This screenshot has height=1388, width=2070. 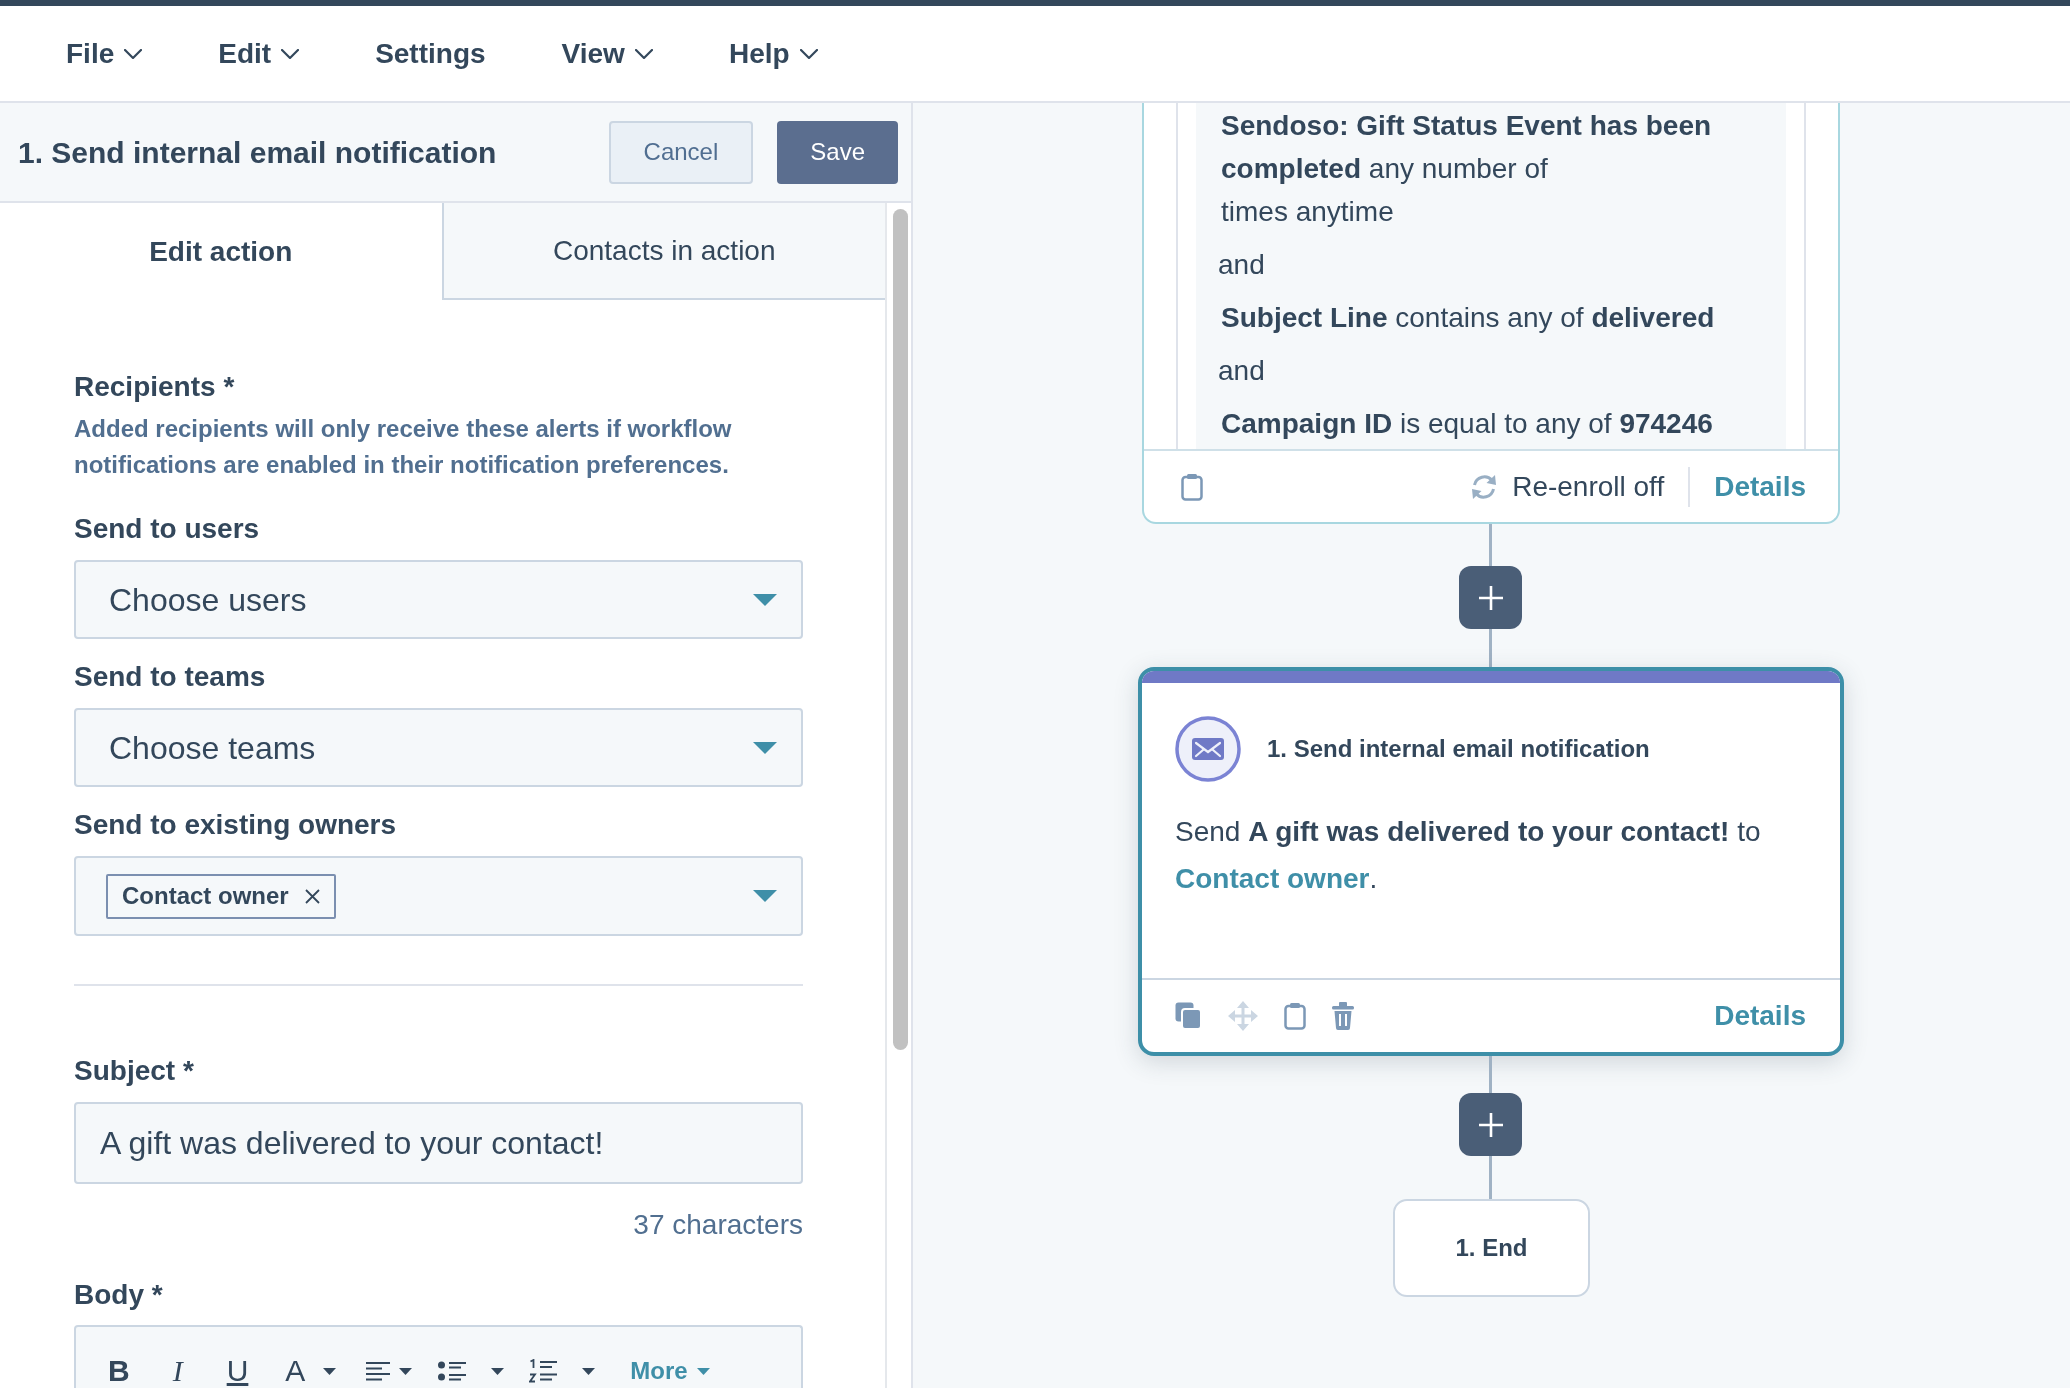 What do you see at coordinates (221, 896) in the screenshot?
I see `owner-tag: Contact owner` at bounding box center [221, 896].